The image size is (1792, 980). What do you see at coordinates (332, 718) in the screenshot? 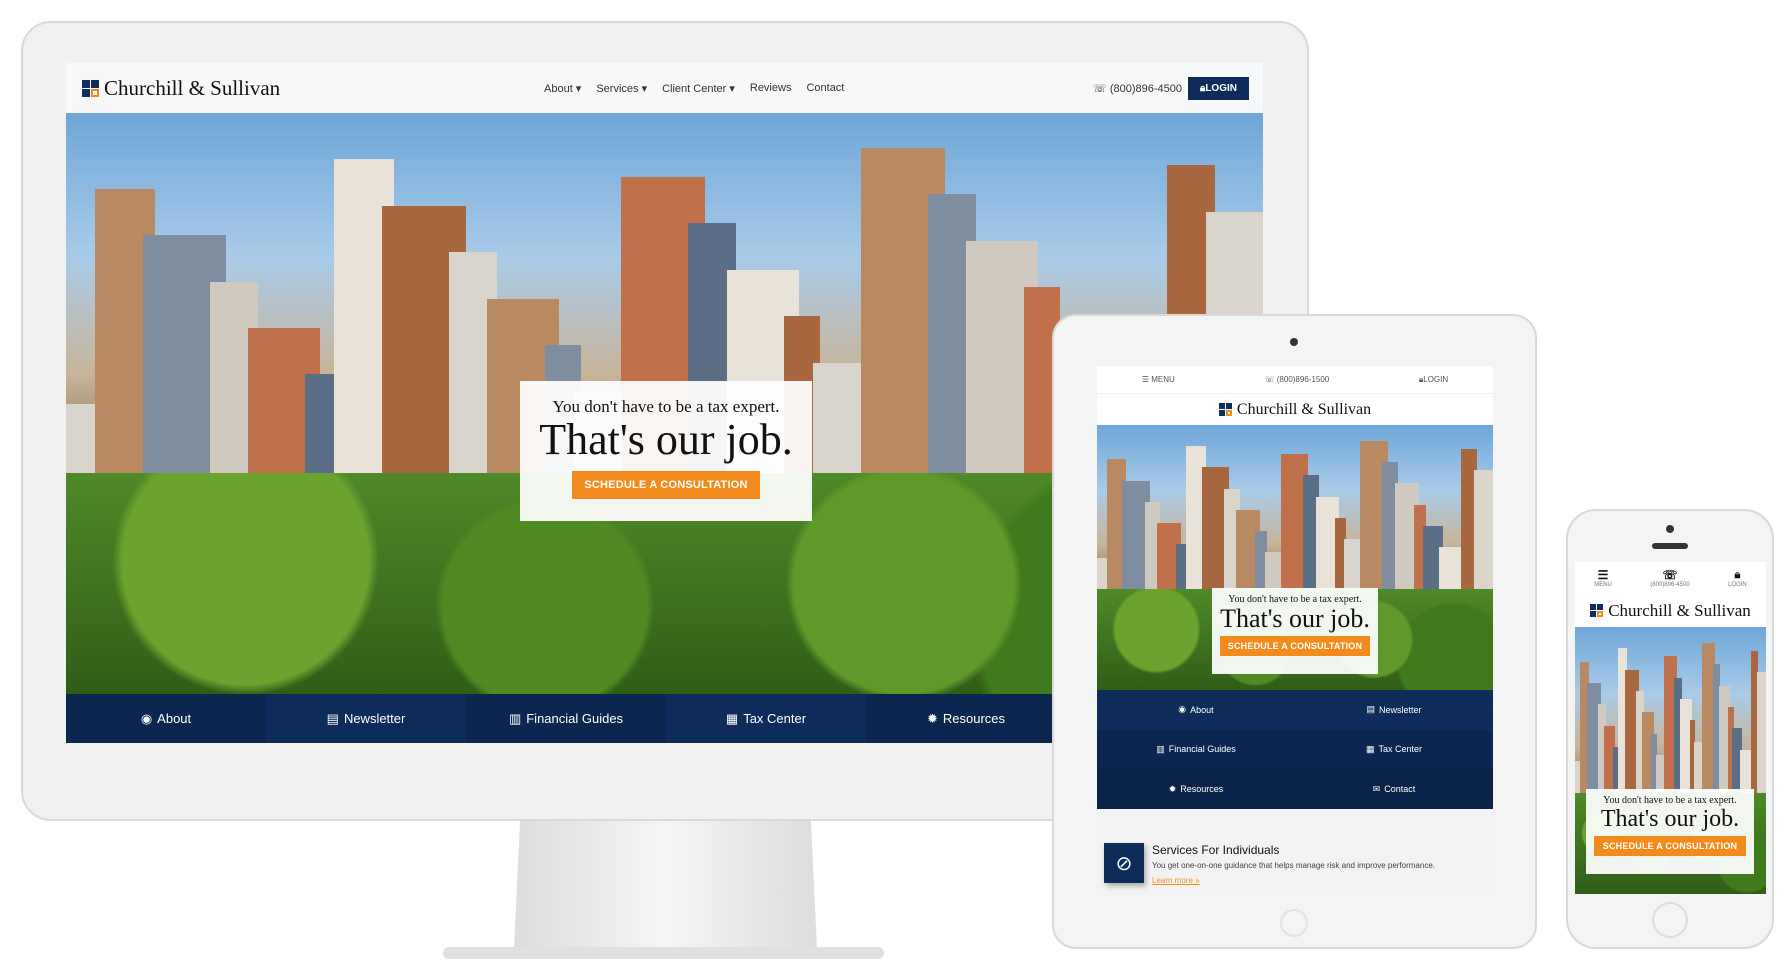
I see `newspaper-icon: ▤` at bounding box center [332, 718].